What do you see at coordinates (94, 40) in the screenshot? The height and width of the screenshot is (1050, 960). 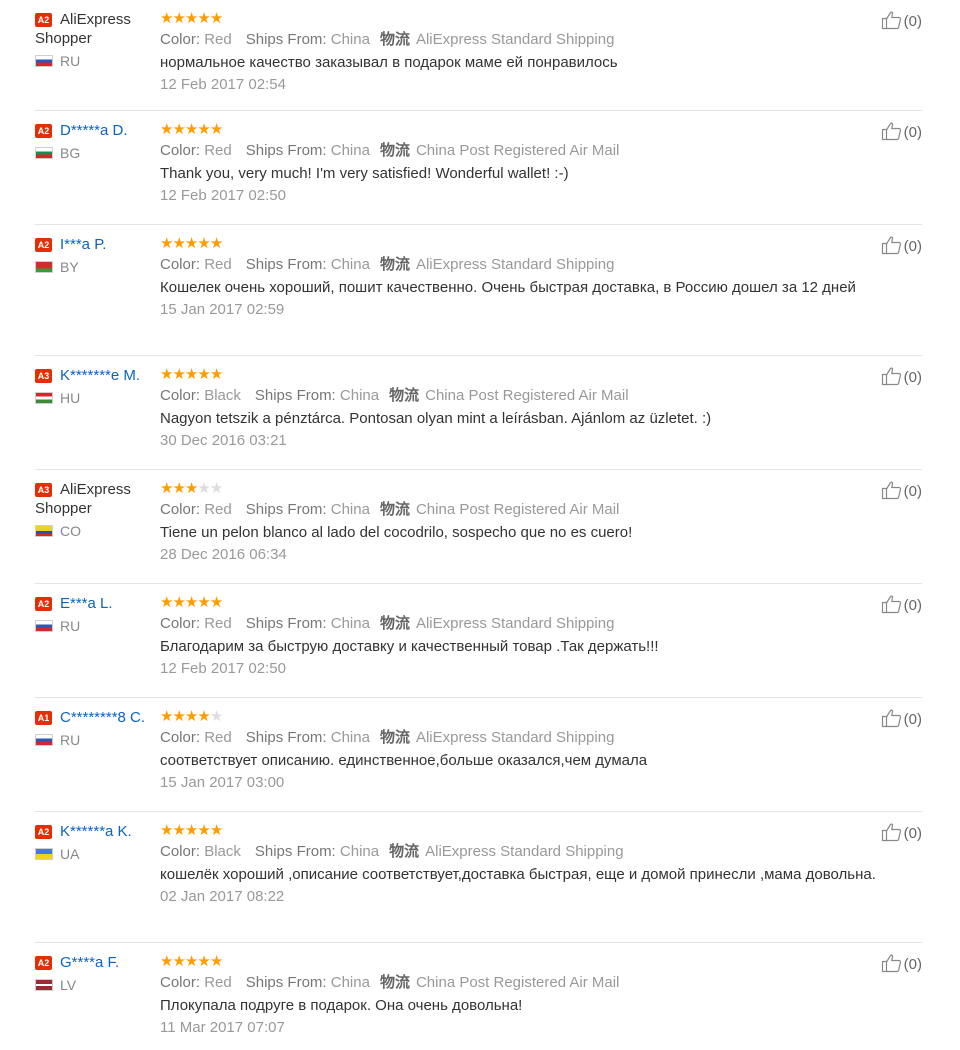 I see `reviewer-info: A2 AliExpress Shopper RU` at bounding box center [94, 40].